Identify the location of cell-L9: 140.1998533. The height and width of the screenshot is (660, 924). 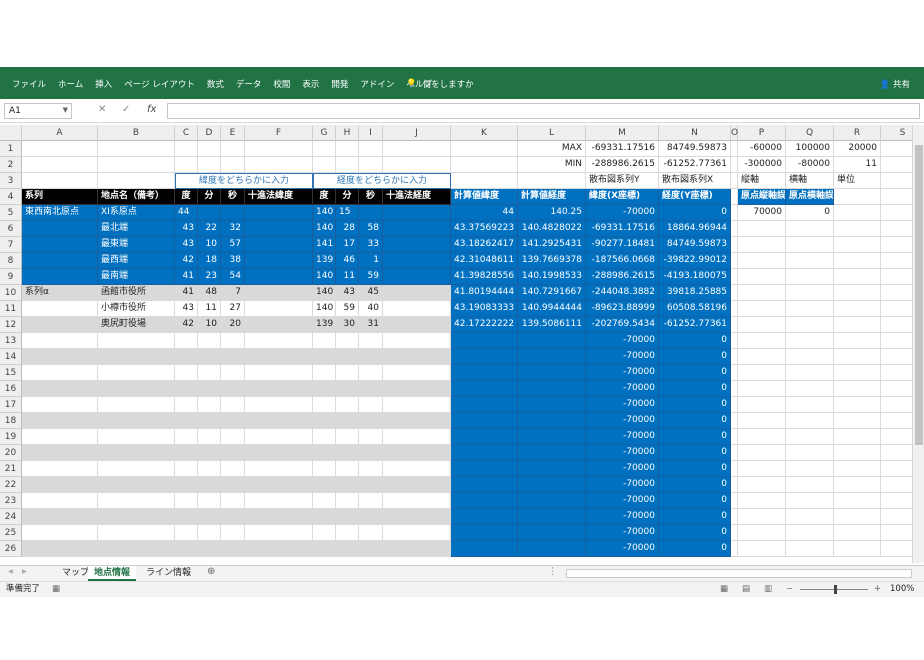
(552, 277).